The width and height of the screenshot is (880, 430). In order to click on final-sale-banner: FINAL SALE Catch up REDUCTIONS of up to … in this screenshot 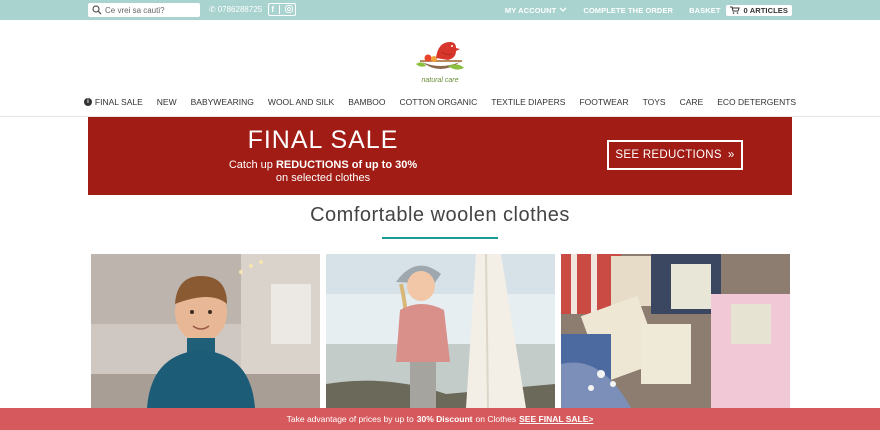, I will do `click(440, 156)`.